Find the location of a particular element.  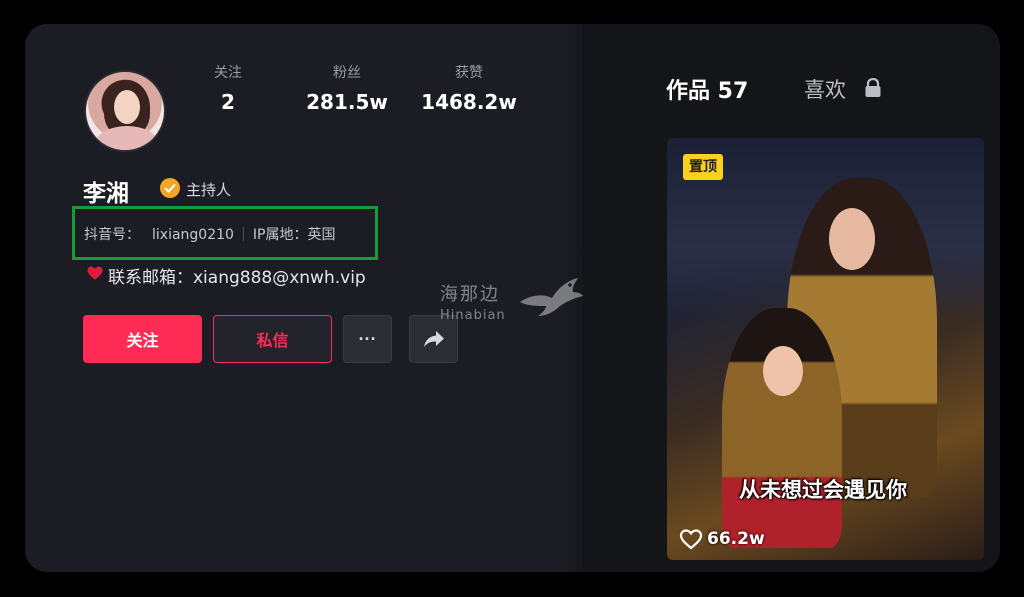

stat-likes-value: 1468.2w is located at coordinates (469, 102).